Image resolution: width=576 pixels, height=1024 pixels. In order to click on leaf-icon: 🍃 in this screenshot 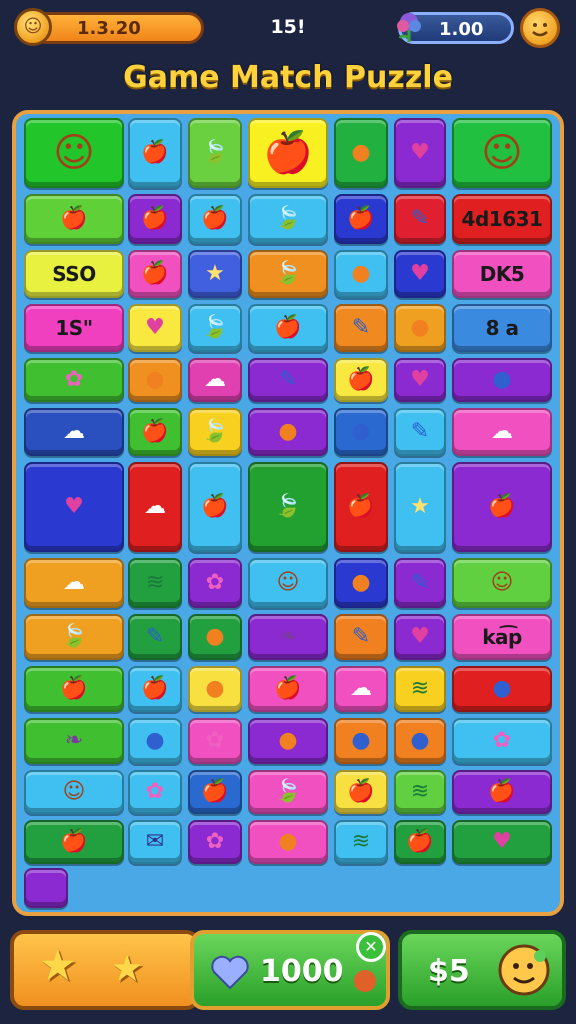, I will do `click(288, 218)`.